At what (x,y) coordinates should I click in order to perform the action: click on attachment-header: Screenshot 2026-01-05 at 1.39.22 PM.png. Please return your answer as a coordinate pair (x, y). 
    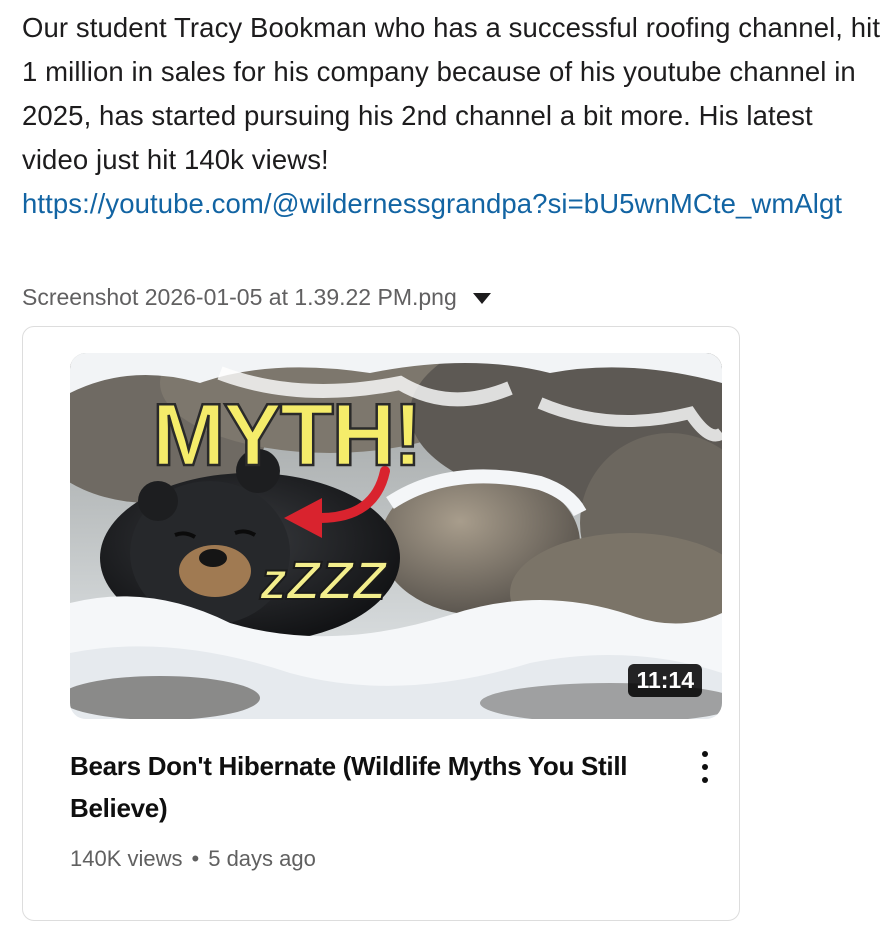
    Looking at the image, I should click on (256, 297).